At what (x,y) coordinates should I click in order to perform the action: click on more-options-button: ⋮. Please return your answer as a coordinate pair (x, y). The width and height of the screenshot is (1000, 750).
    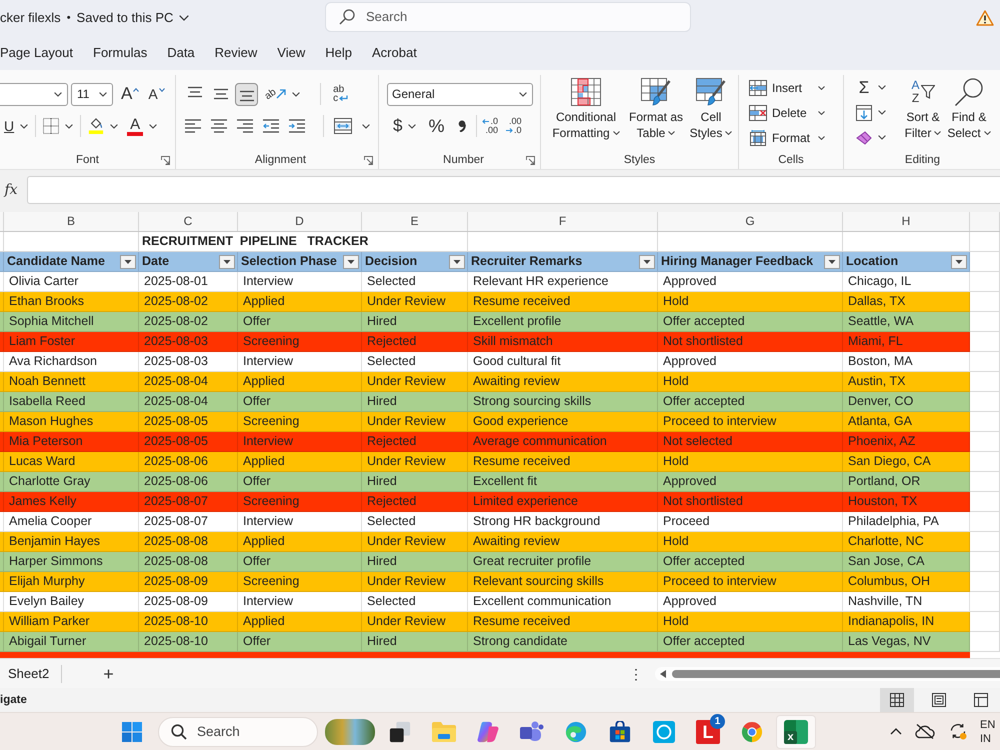
    Looking at the image, I should click on (636, 674).